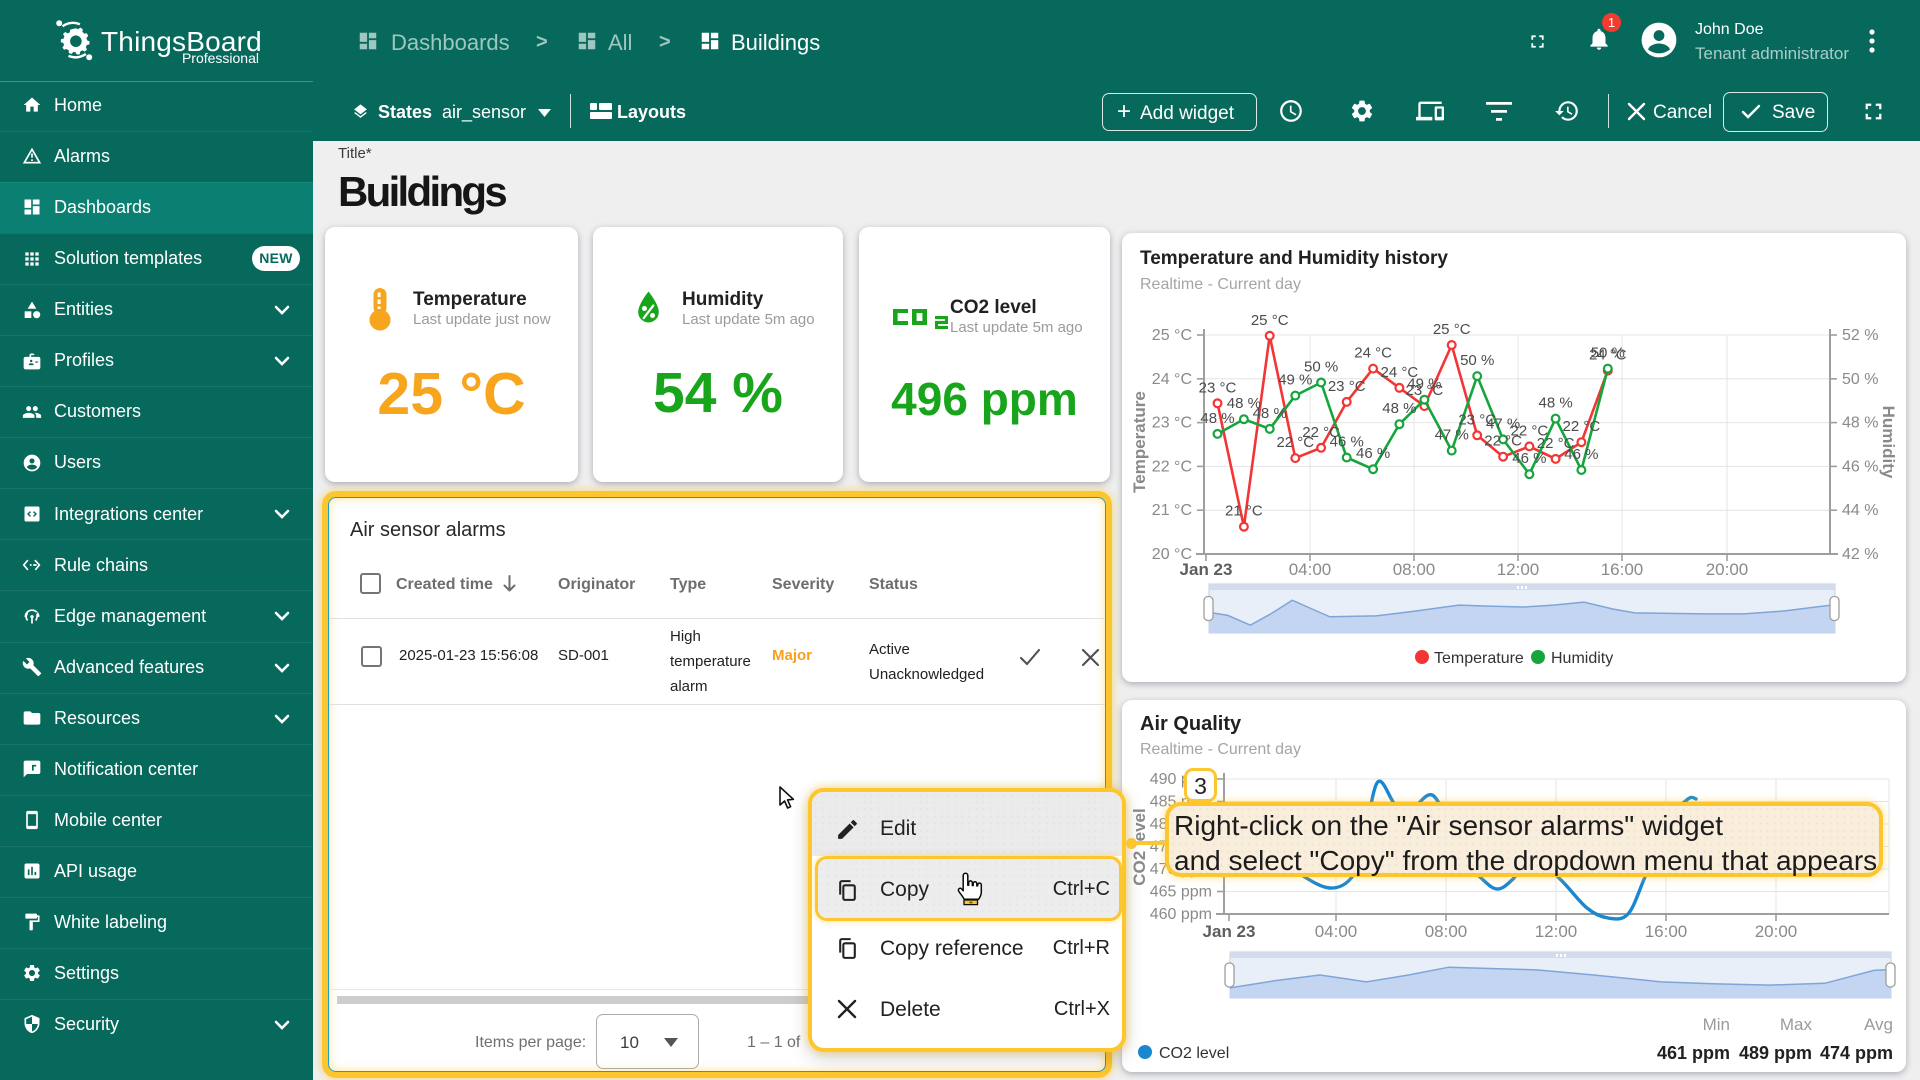  Describe the element at coordinates (1796, 1024) in the screenshot. I see `svg-text: Max` at that location.